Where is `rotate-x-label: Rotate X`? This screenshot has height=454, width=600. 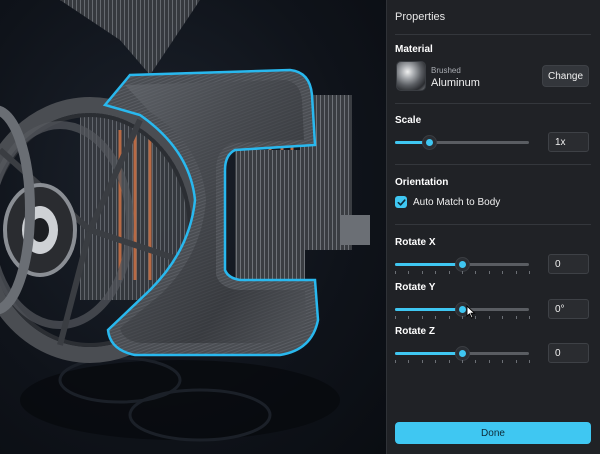
rotate-x-label: Rotate X is located at coordinates (415, 242).